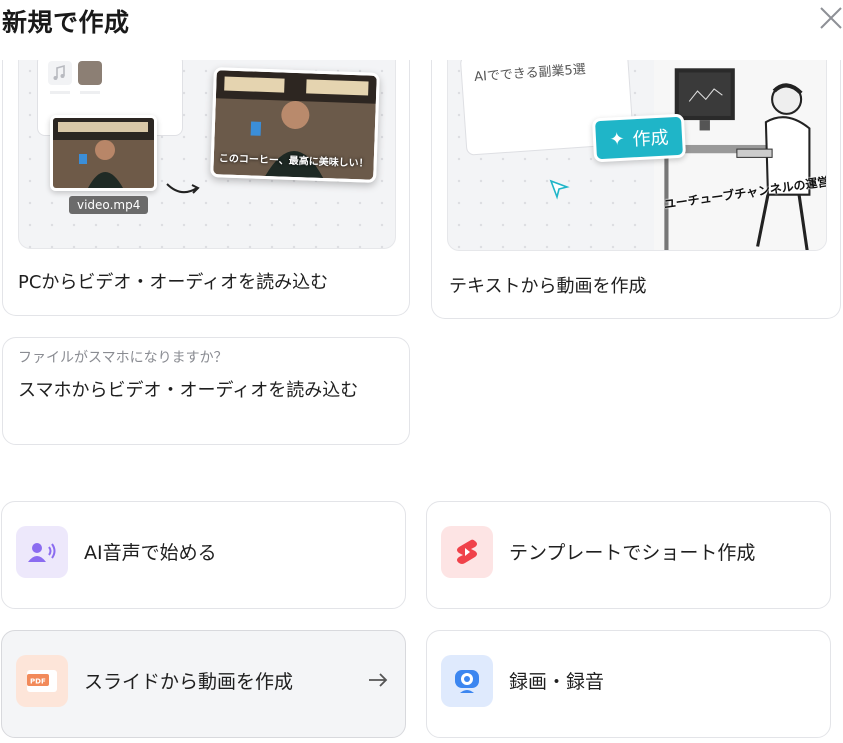 The image size is (843, 743). I want to click on shorts-icon, so click(467, 552).